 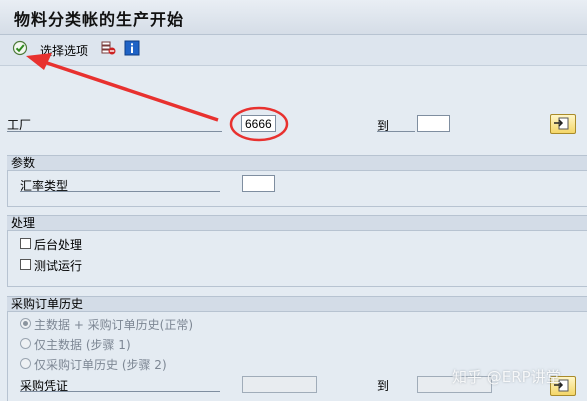 I want to click on parameters-group, so click(x=297, y=189).